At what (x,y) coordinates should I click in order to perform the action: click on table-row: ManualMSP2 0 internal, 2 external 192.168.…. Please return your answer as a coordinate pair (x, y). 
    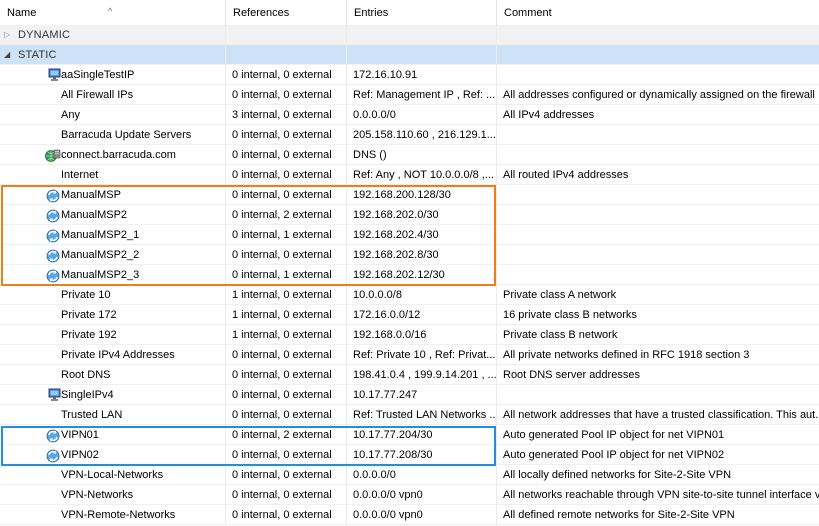
    Looking at the image, I should click on (409, 215).